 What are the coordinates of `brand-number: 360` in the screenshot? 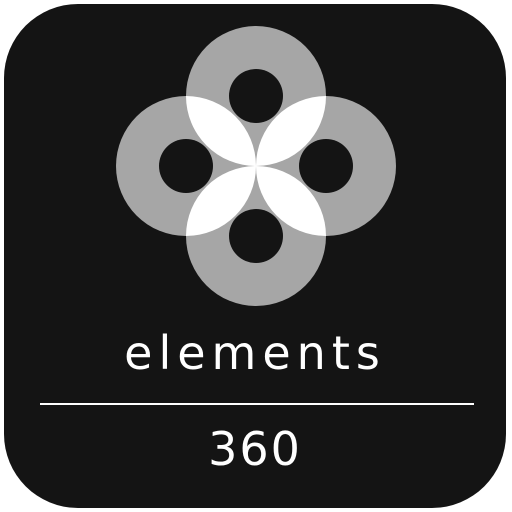 It's located at (255, 449).